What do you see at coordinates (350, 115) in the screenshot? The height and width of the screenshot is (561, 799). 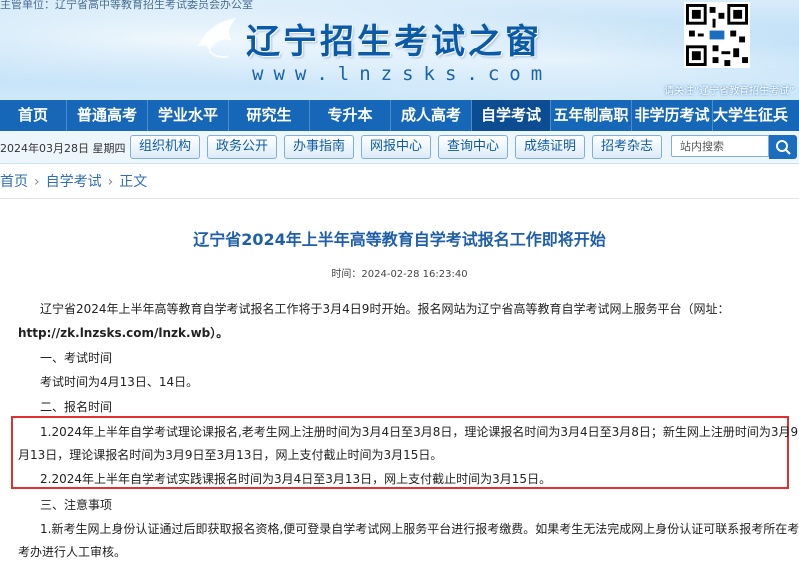 I see `nav-item-zhuanshengben: 专升本` at bounding box center [350, 115].